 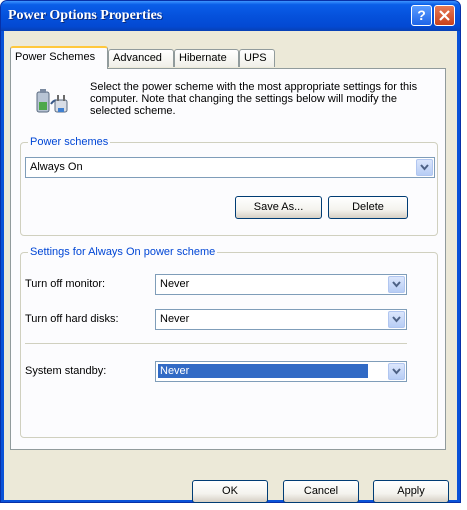 What do you see at coordinates (230, 491) in the screenshot?
I see `ok-button: OK` at bounding box center [230, 491].